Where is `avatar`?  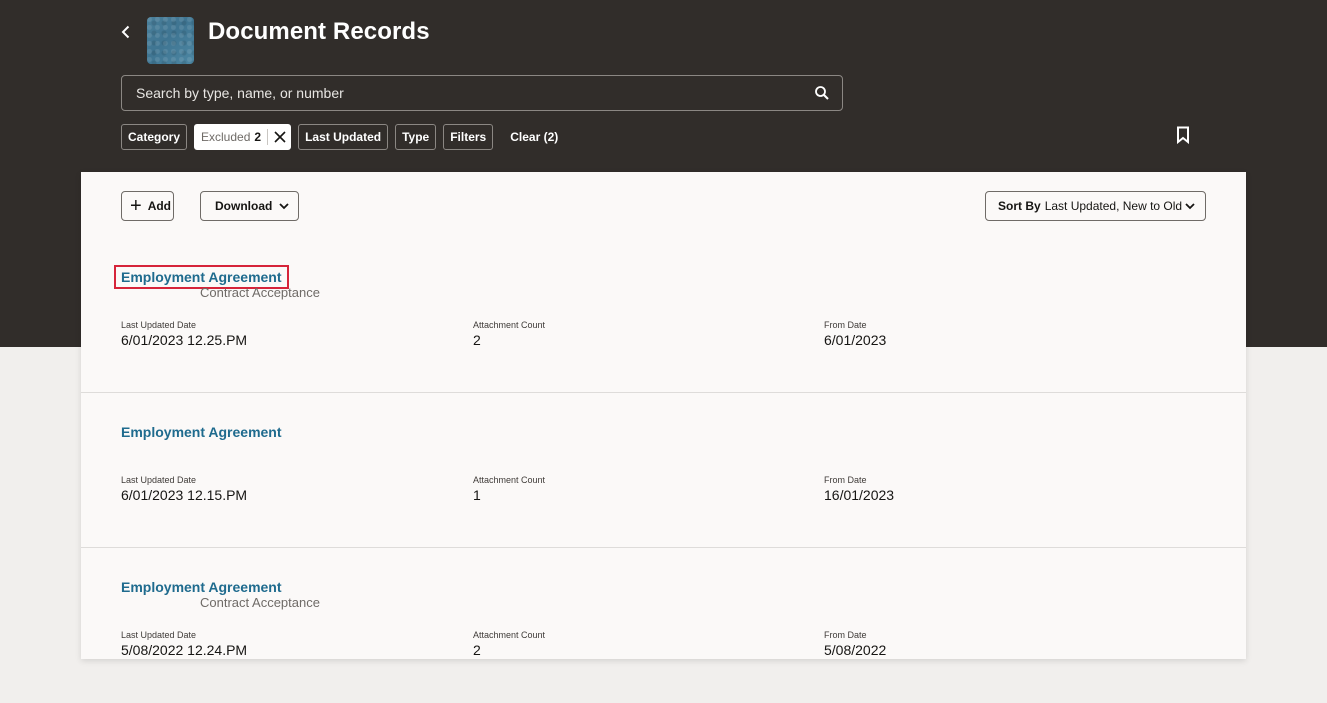 avatar is located at coordinates (170, 40).